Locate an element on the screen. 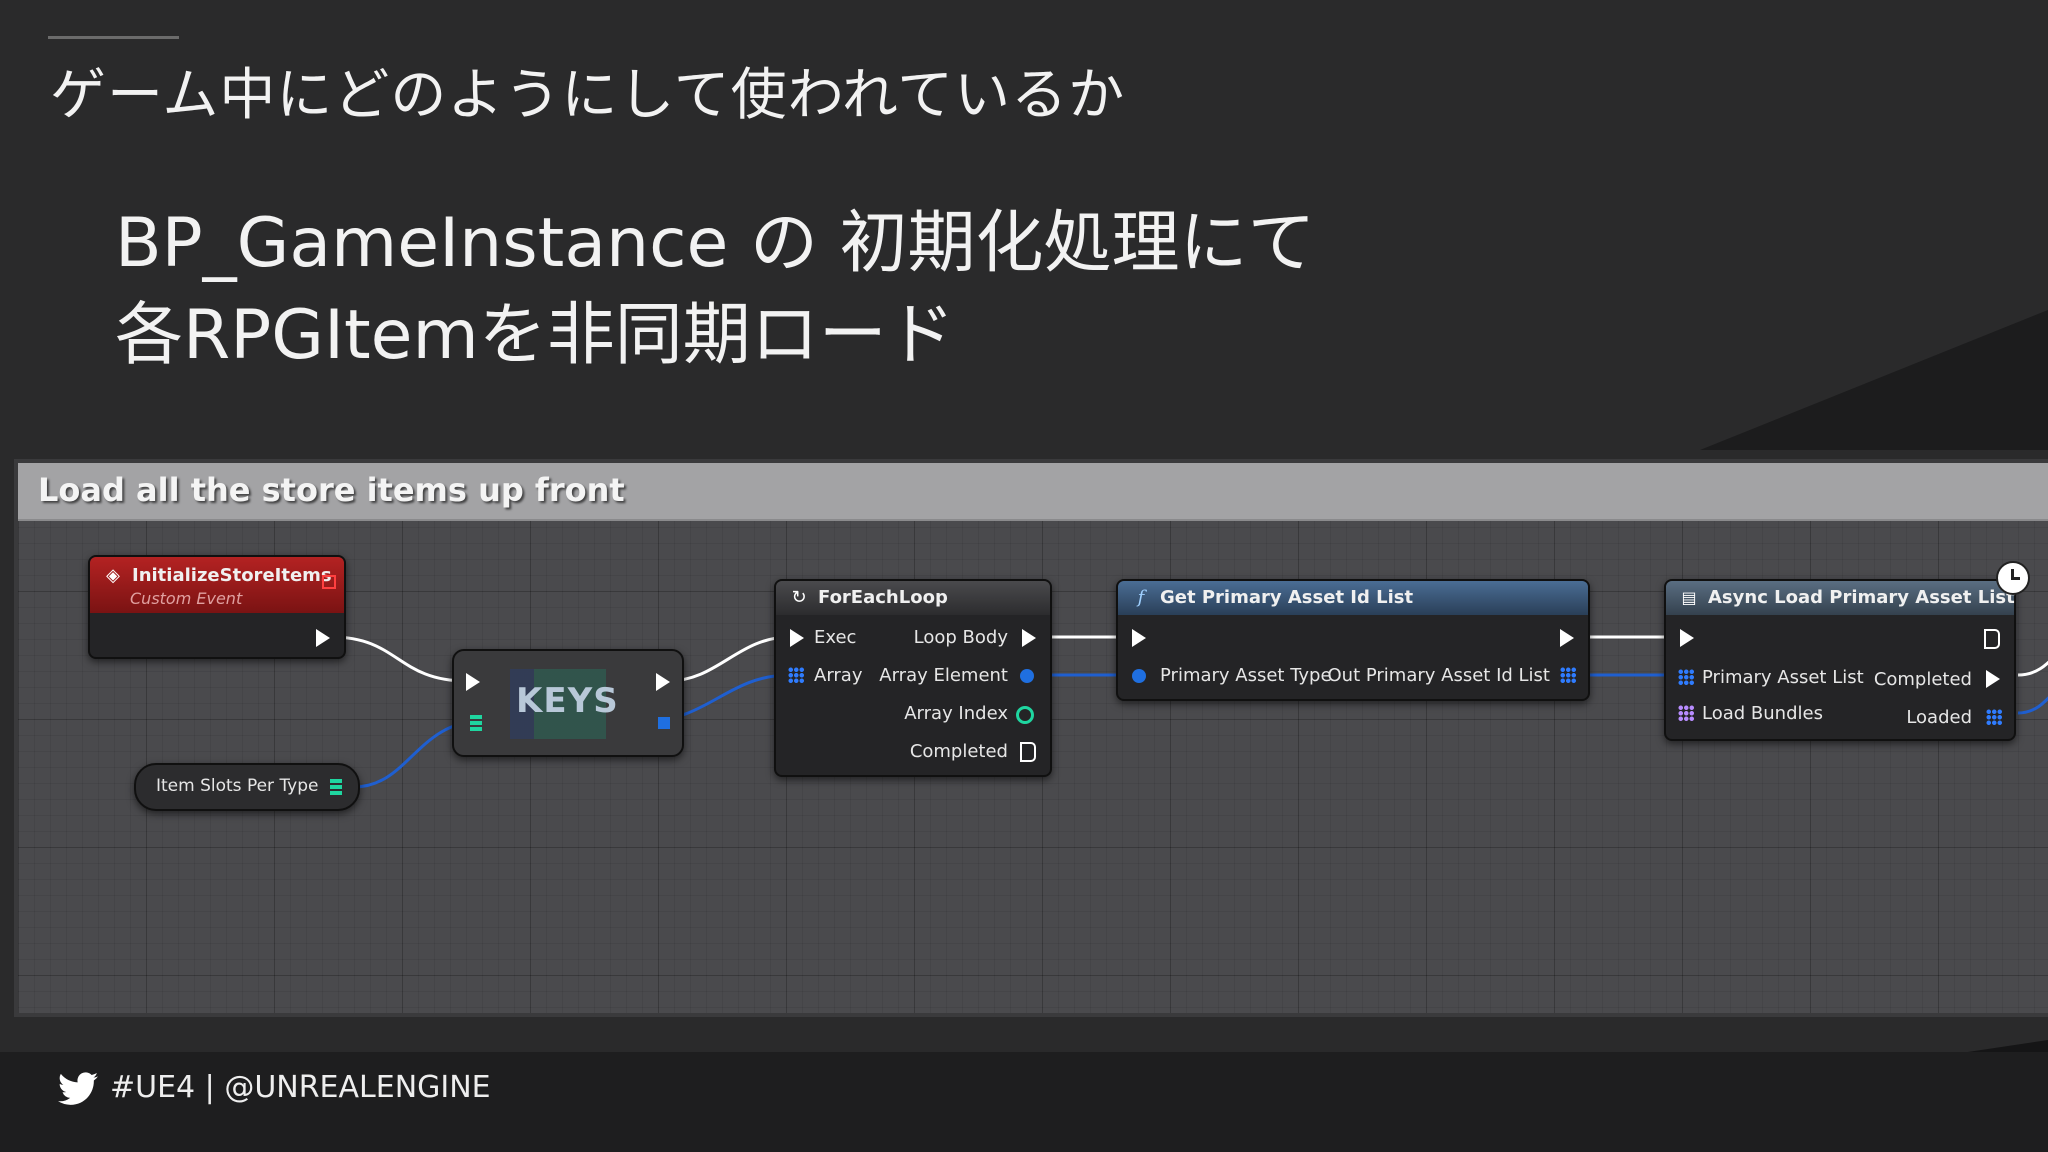  primary-asset-list-pin is located at coordinates (1686, 677).